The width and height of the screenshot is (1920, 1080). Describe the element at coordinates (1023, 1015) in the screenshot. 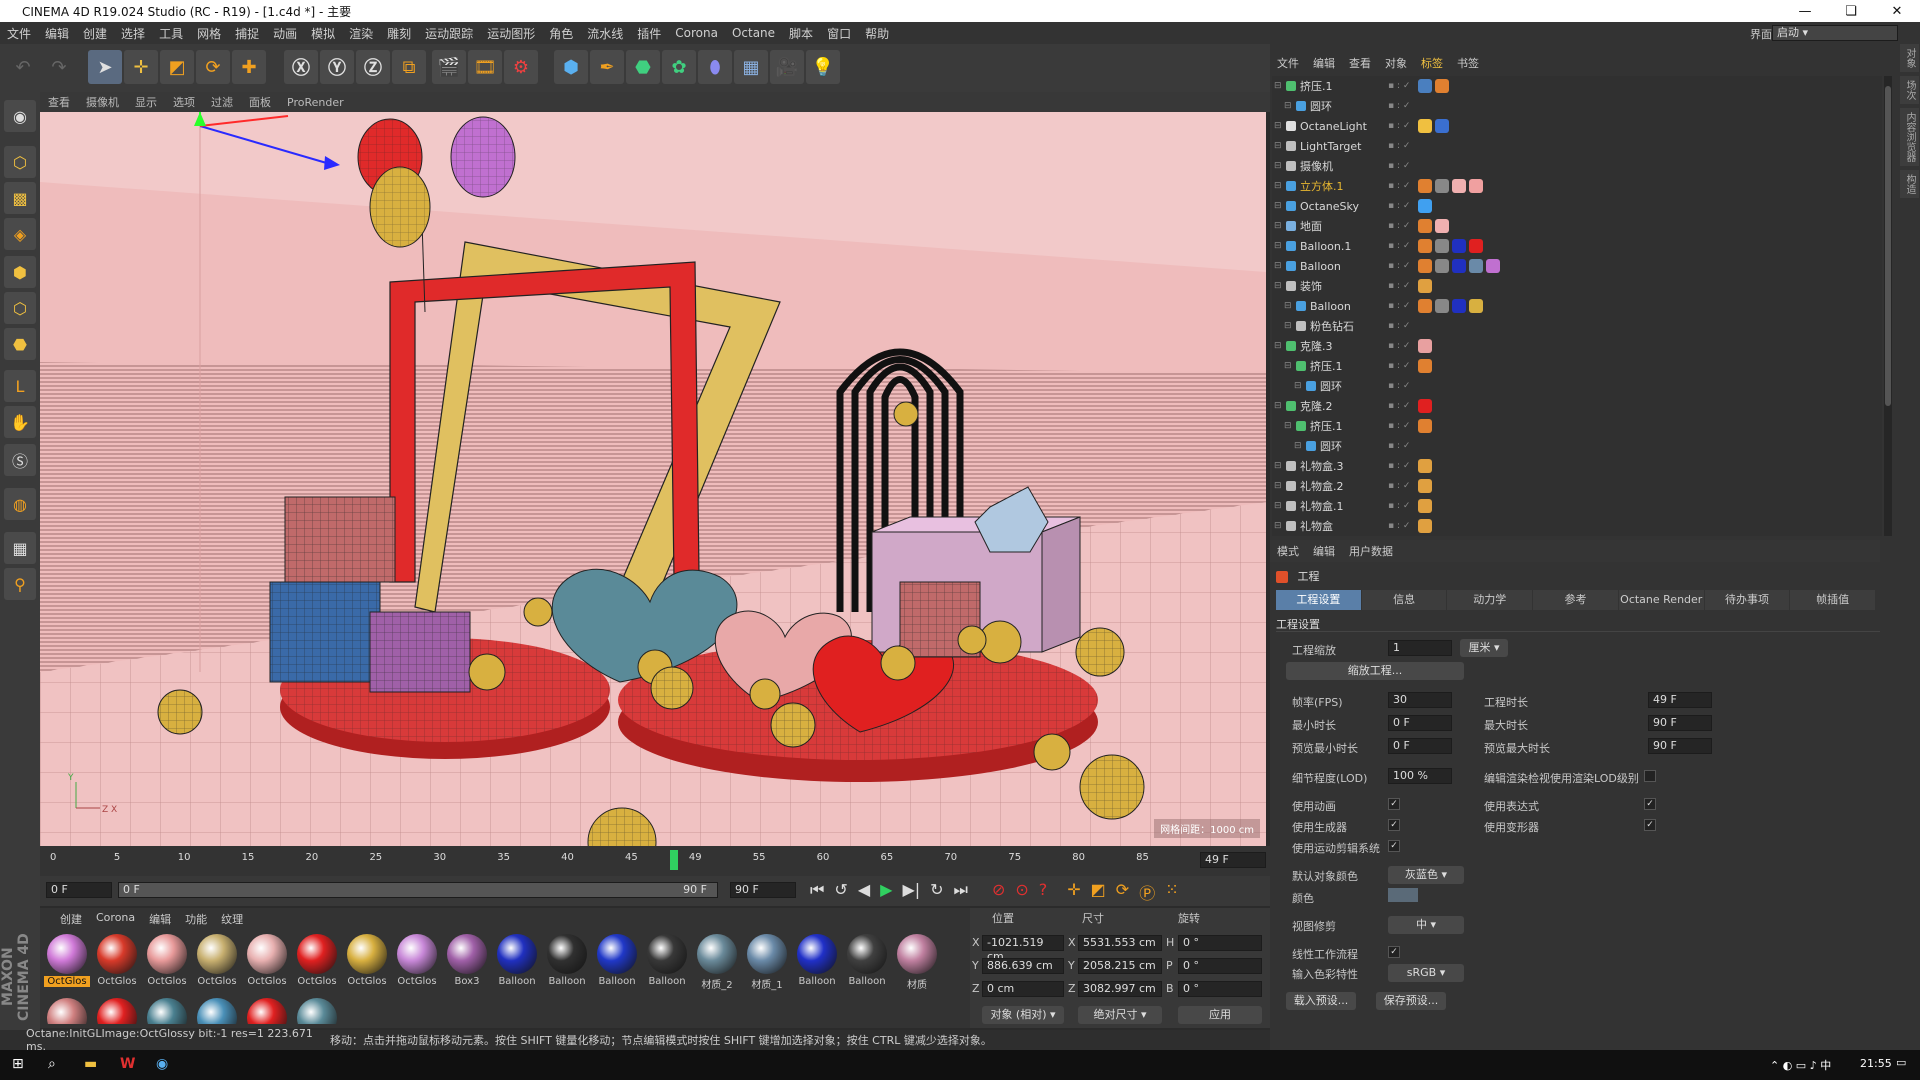

I see `coord-mode-select: 对象 (相对) ▾` at that location.